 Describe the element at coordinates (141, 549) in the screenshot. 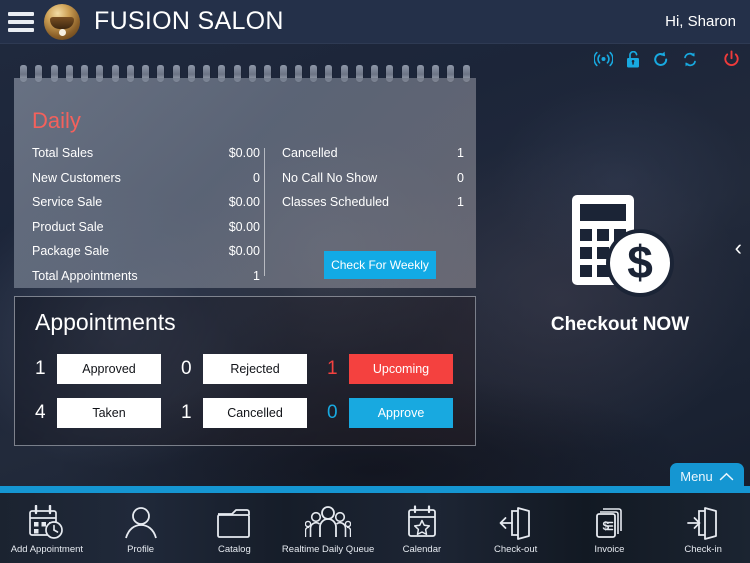

I see `tab-label: Profile` at that location.